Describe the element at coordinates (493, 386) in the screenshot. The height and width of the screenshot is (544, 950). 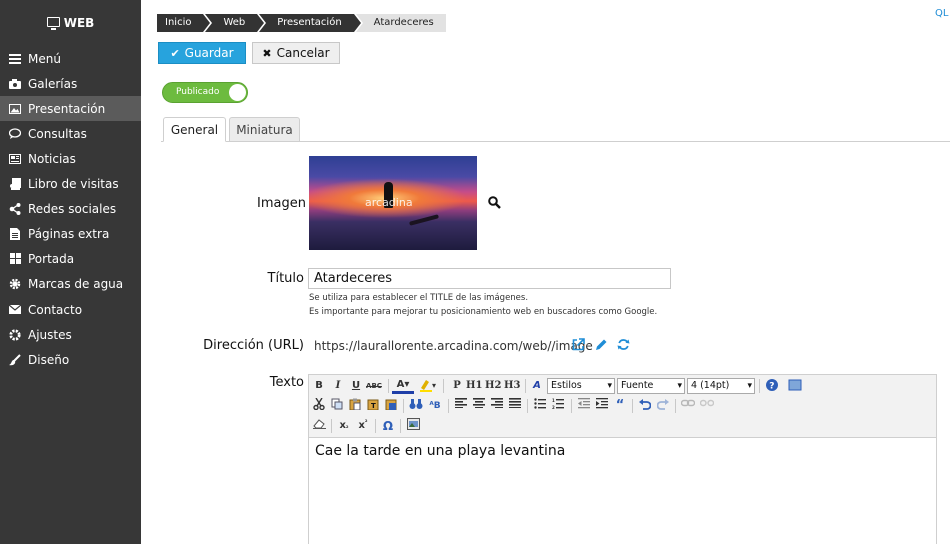
I see `heading-2-button: H2` at that location.